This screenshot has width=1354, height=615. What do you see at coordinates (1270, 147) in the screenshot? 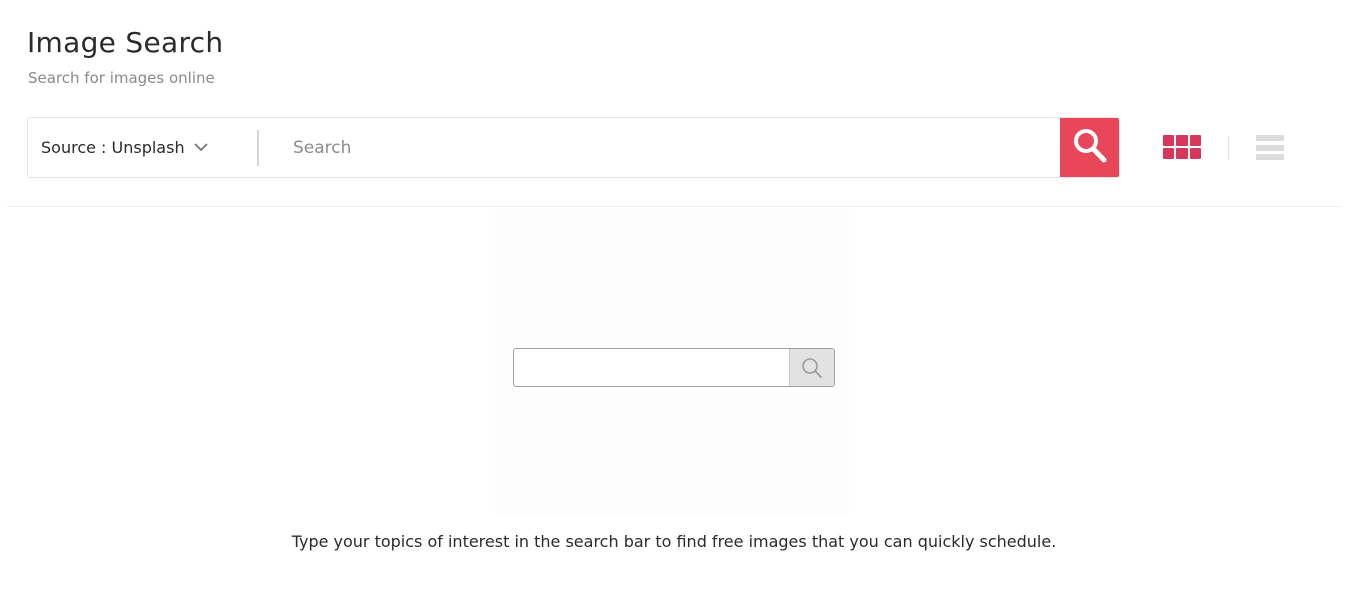
I see `list-view-icon` at bounding box center [1270, 147].